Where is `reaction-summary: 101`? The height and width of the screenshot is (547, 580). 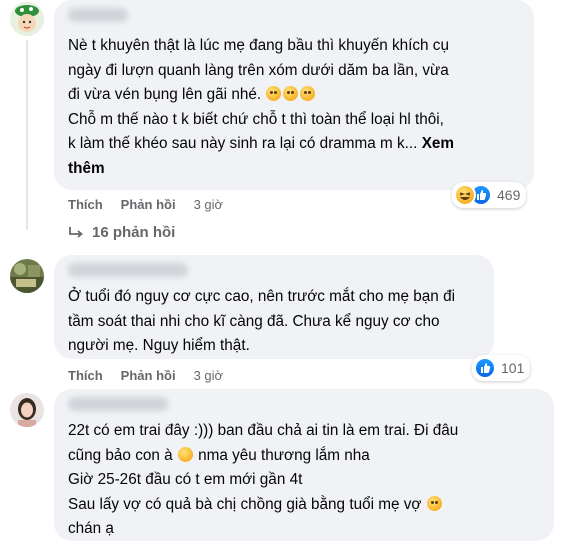 reaction-summary: 101 is located at coordinates (501, 368).